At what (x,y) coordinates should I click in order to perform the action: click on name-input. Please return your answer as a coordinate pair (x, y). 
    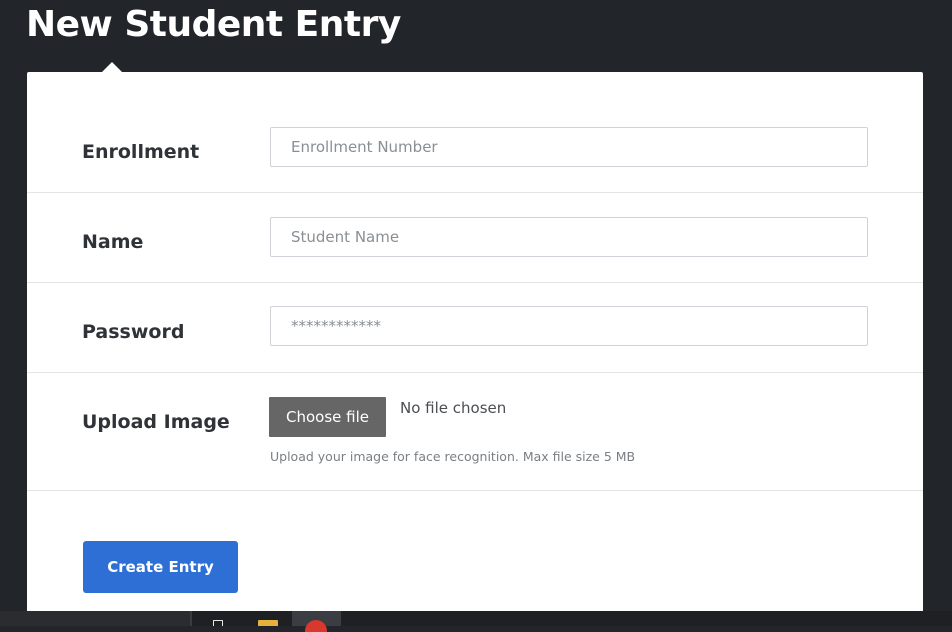
    Looking at the image, I should click on (569, 237).